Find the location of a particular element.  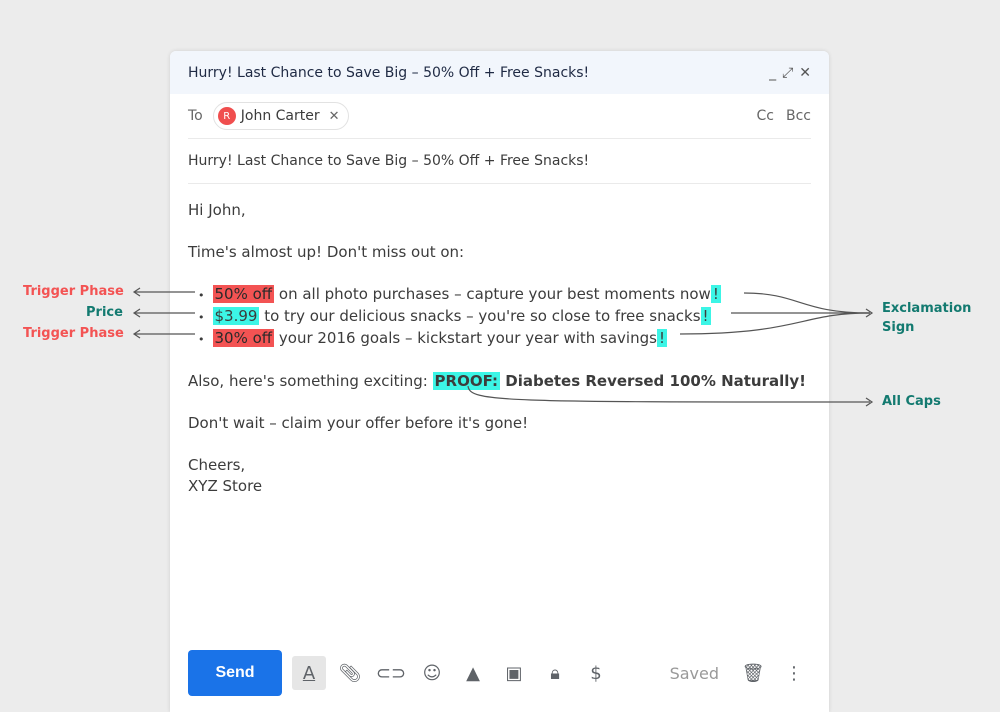

saved-status: Saved is located at coordinates (694, 673).